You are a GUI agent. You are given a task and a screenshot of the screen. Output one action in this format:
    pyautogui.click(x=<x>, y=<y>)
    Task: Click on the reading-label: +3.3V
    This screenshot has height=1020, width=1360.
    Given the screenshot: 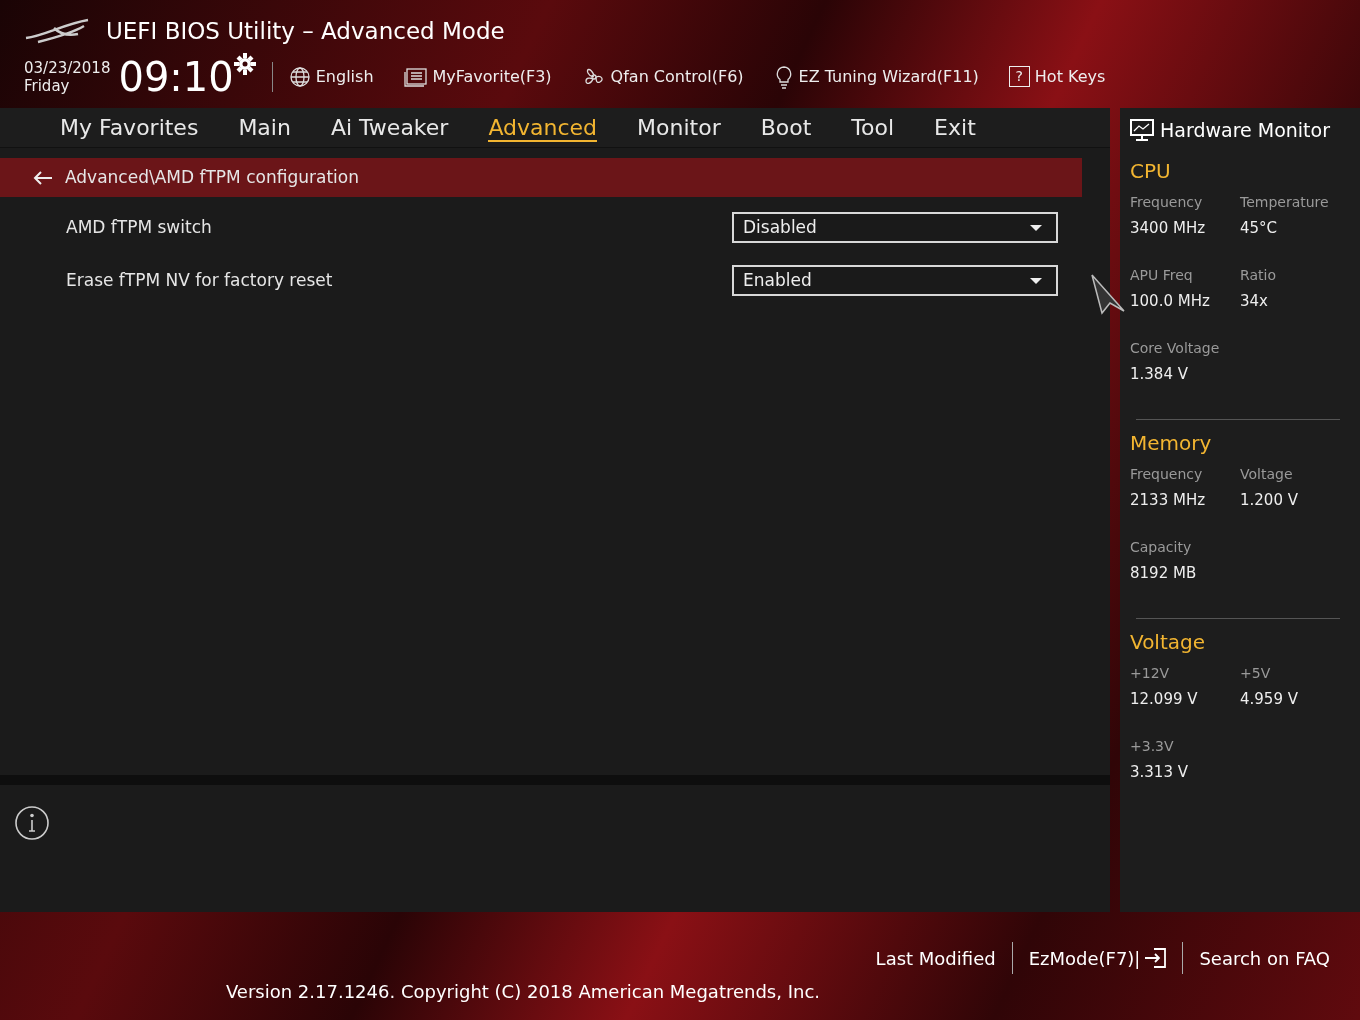 What is the action you would take?
    pyautogui.click(x=1152, y=746)
    